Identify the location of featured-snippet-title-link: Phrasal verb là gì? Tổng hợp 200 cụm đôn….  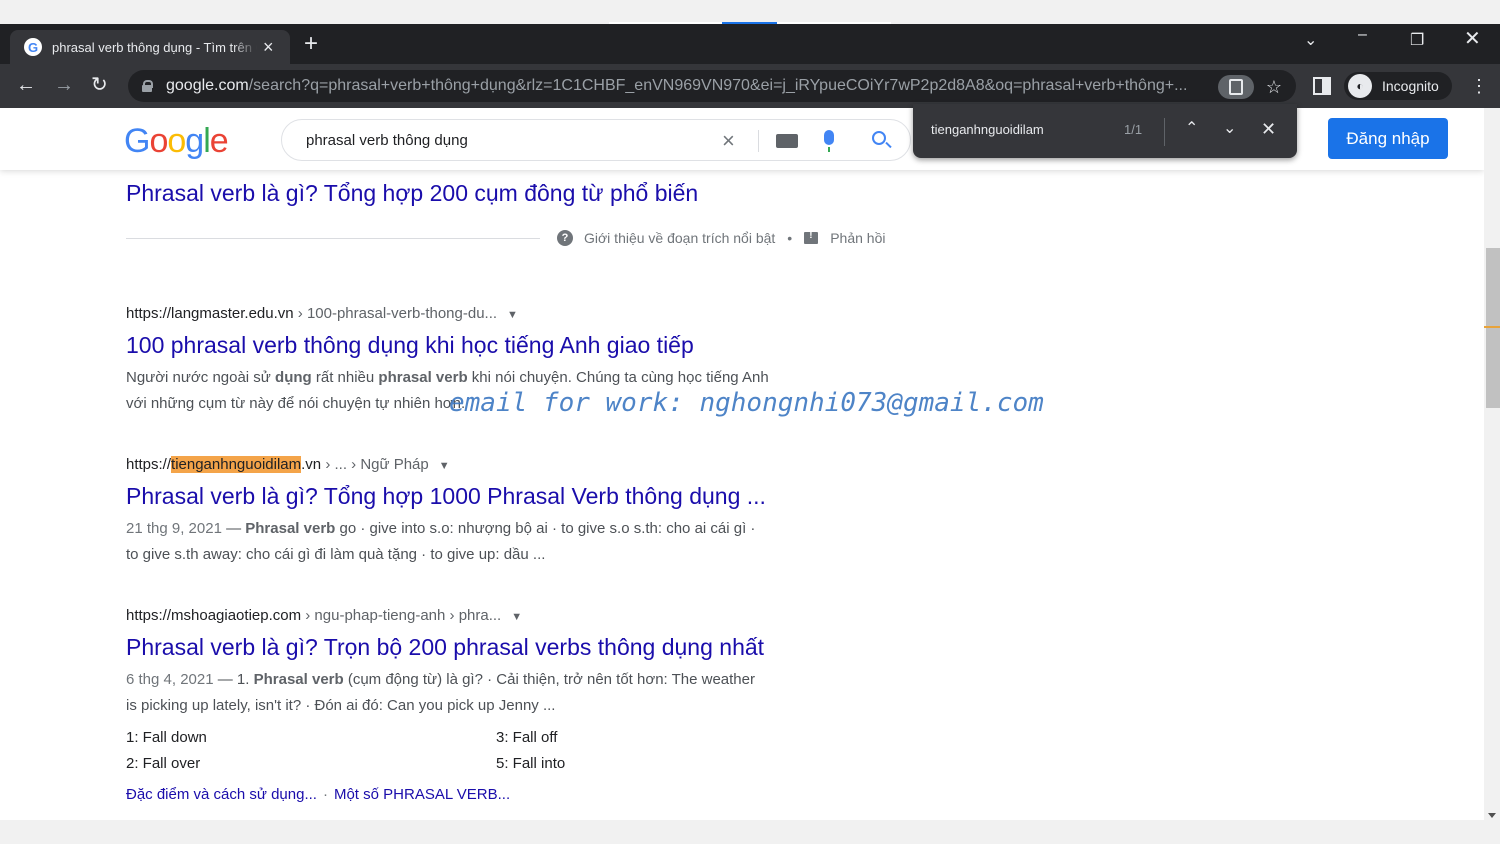
(412, 193).